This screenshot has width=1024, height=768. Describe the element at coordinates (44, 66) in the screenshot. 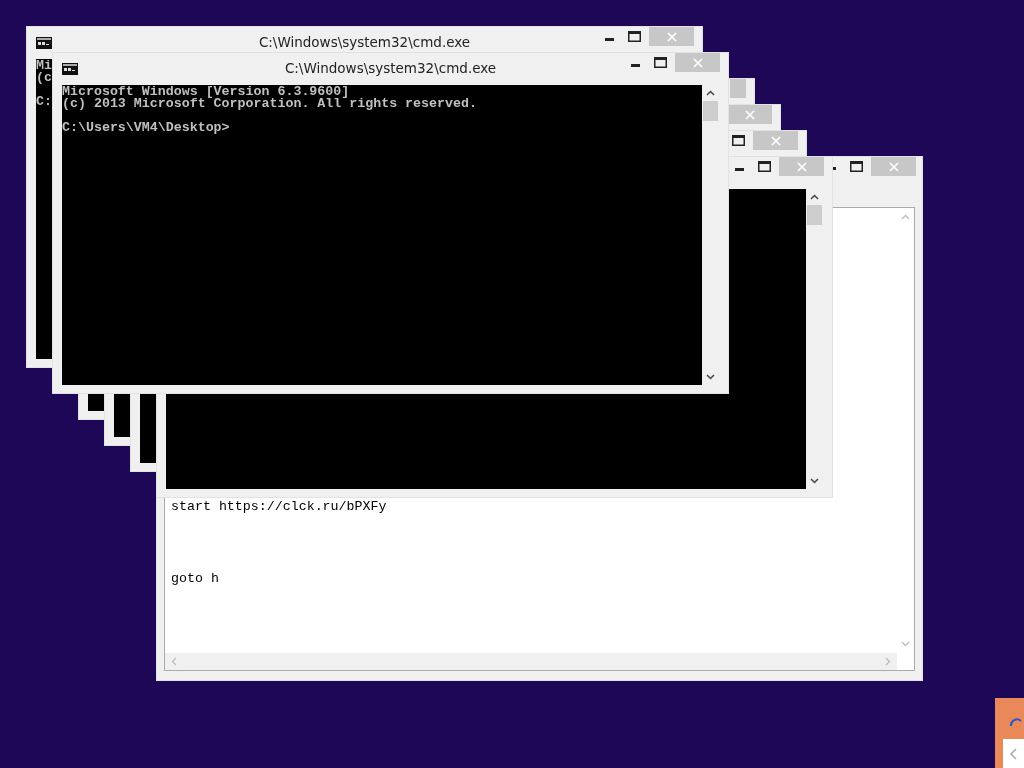

I see `console-line: Mi` at that location.